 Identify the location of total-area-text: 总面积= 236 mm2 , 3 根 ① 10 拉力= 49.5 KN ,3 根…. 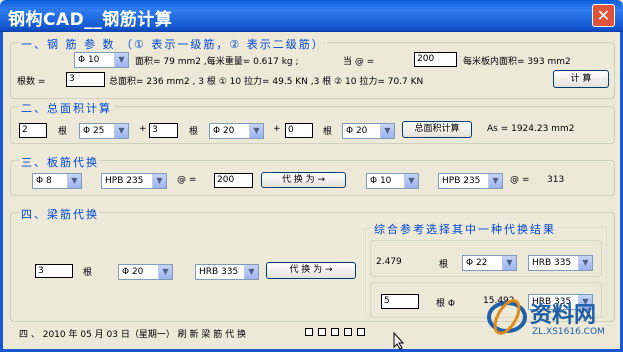
(266, 82).